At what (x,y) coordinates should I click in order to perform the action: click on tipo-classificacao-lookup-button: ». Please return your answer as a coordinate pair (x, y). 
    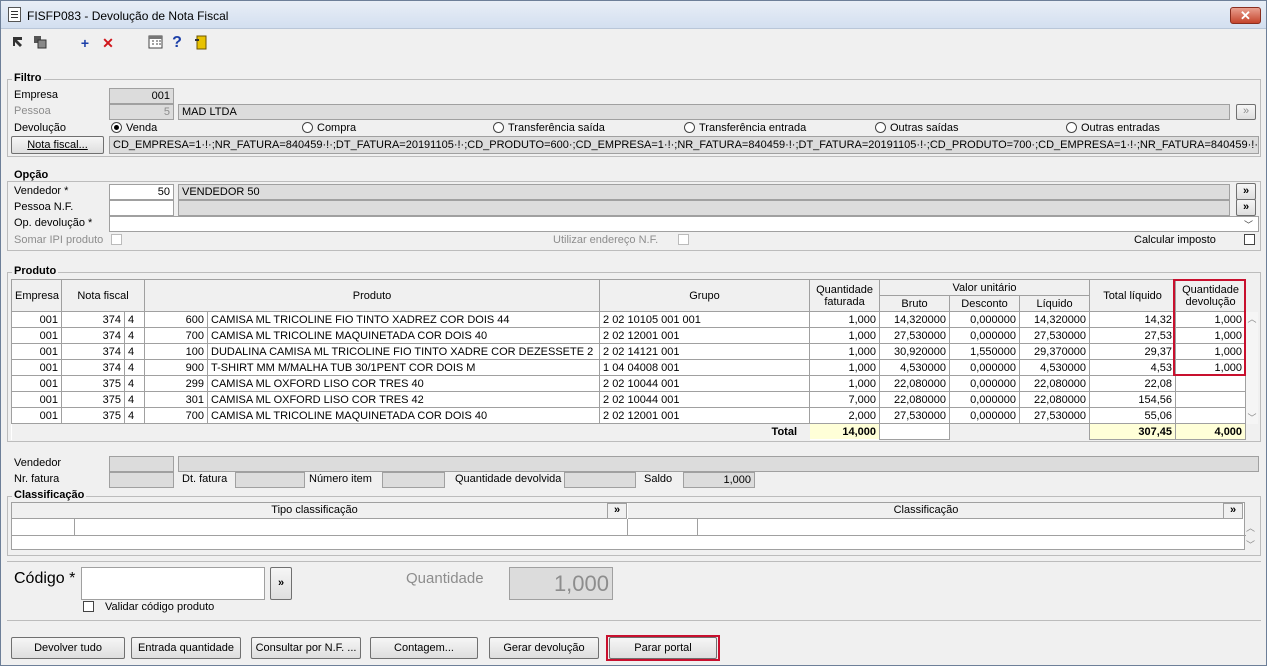
    Looking at the image, I should click on (617, 511).